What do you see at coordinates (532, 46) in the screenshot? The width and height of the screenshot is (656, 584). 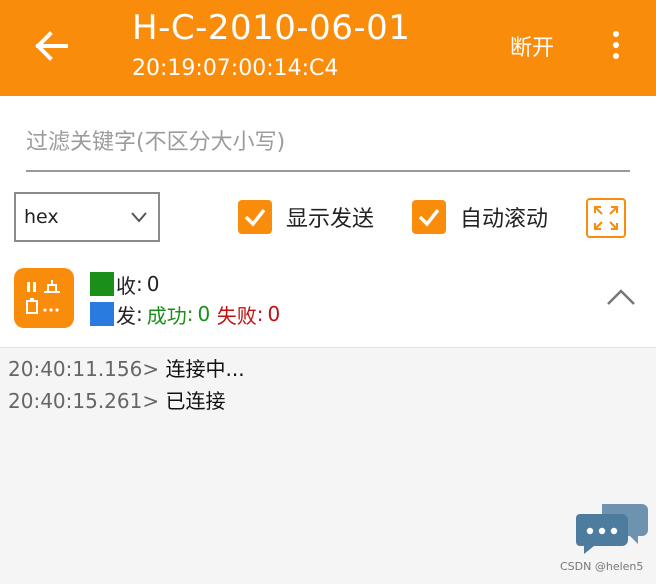 I see `disconnect-button: 断开` at bounding box center [532, 46].